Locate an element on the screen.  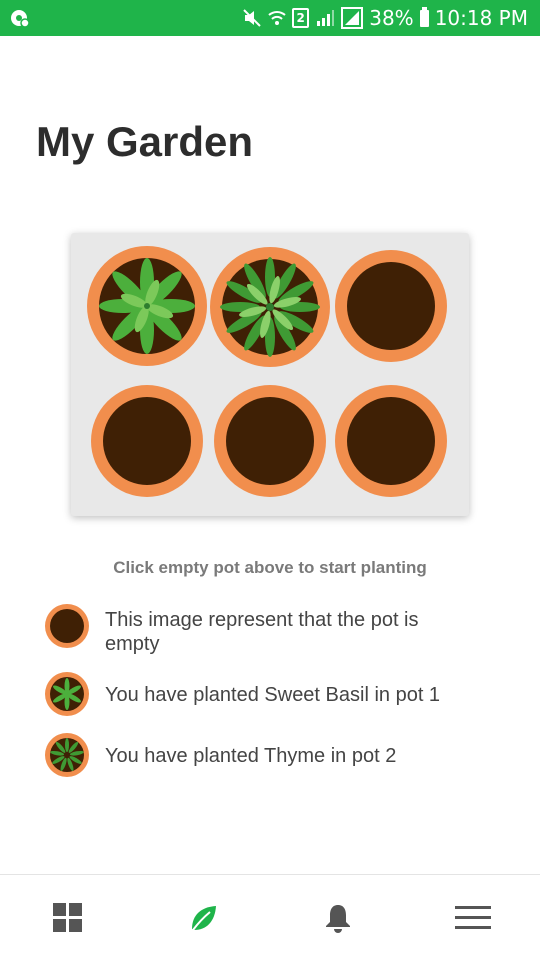
clock: 10:18 PM is located at coordinates (481, 18).